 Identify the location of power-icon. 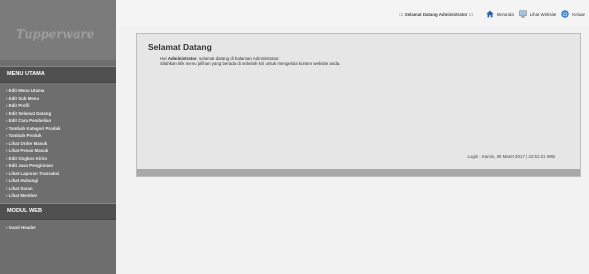
(565, 14).